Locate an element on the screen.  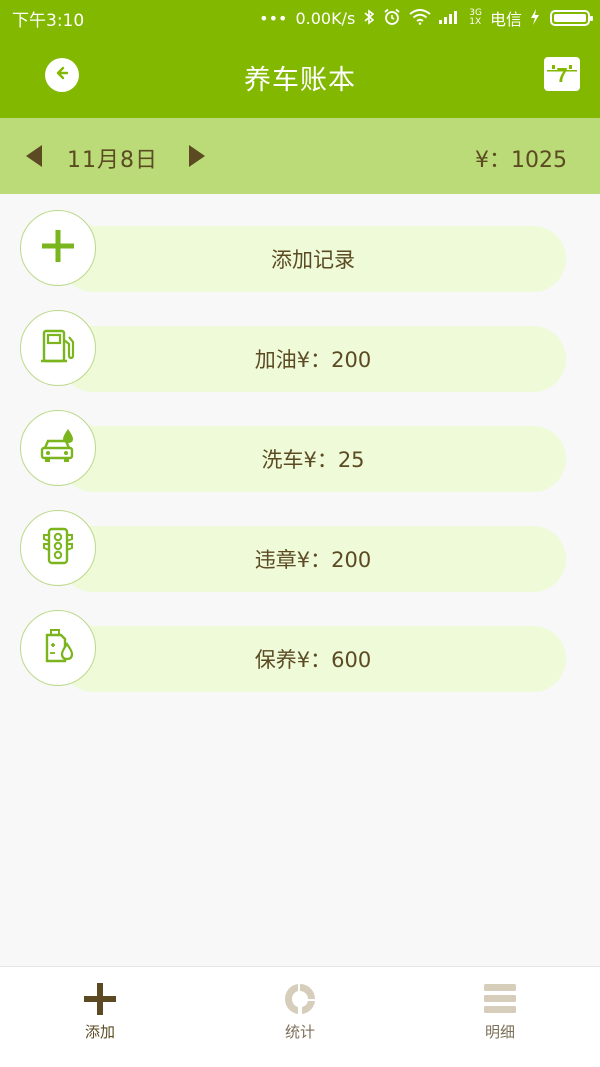
fuel-icon-circle is located at coordinates (58, 348).